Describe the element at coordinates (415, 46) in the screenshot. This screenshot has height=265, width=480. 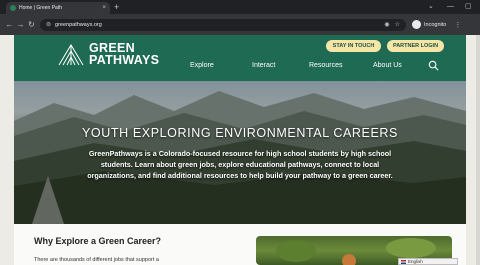
I see `partner-login-button: PARTNER LOGIN` at that location.